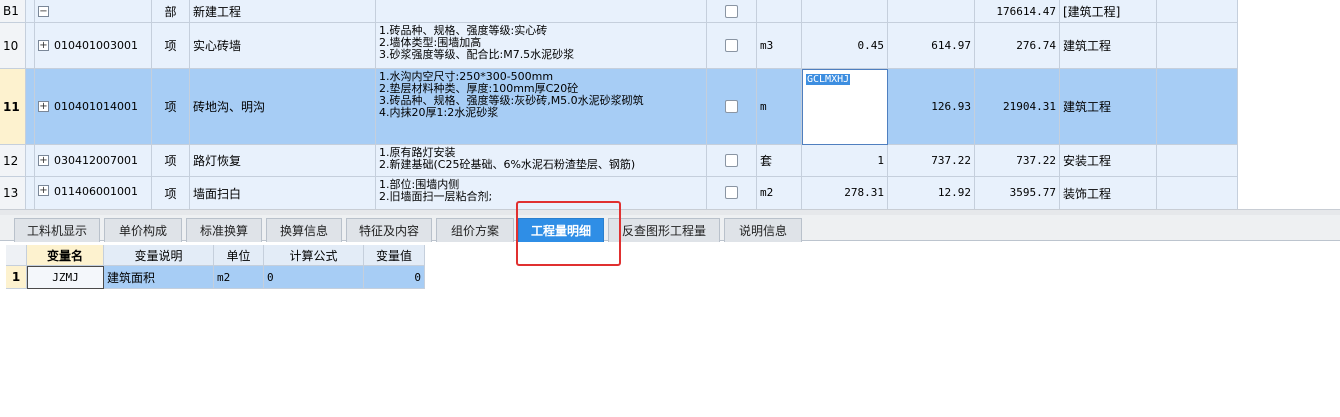 The width and height of the screenshot is (1340, 417). Describe the element at coordinates (13, 161) in the screenshot. I see `row-number: 12` at that location.